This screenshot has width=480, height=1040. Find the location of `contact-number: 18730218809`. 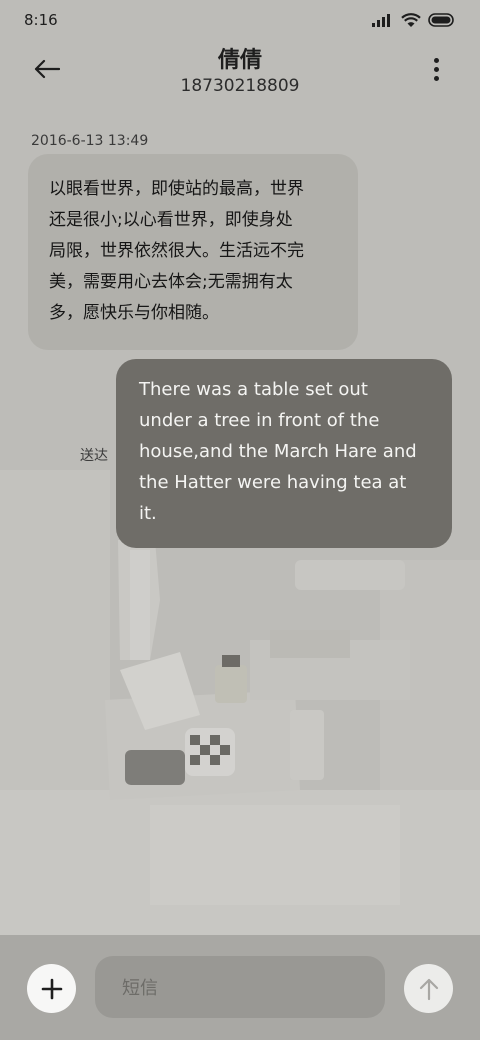

contact-number: 18730218809 is located at coordinates (240, 86).